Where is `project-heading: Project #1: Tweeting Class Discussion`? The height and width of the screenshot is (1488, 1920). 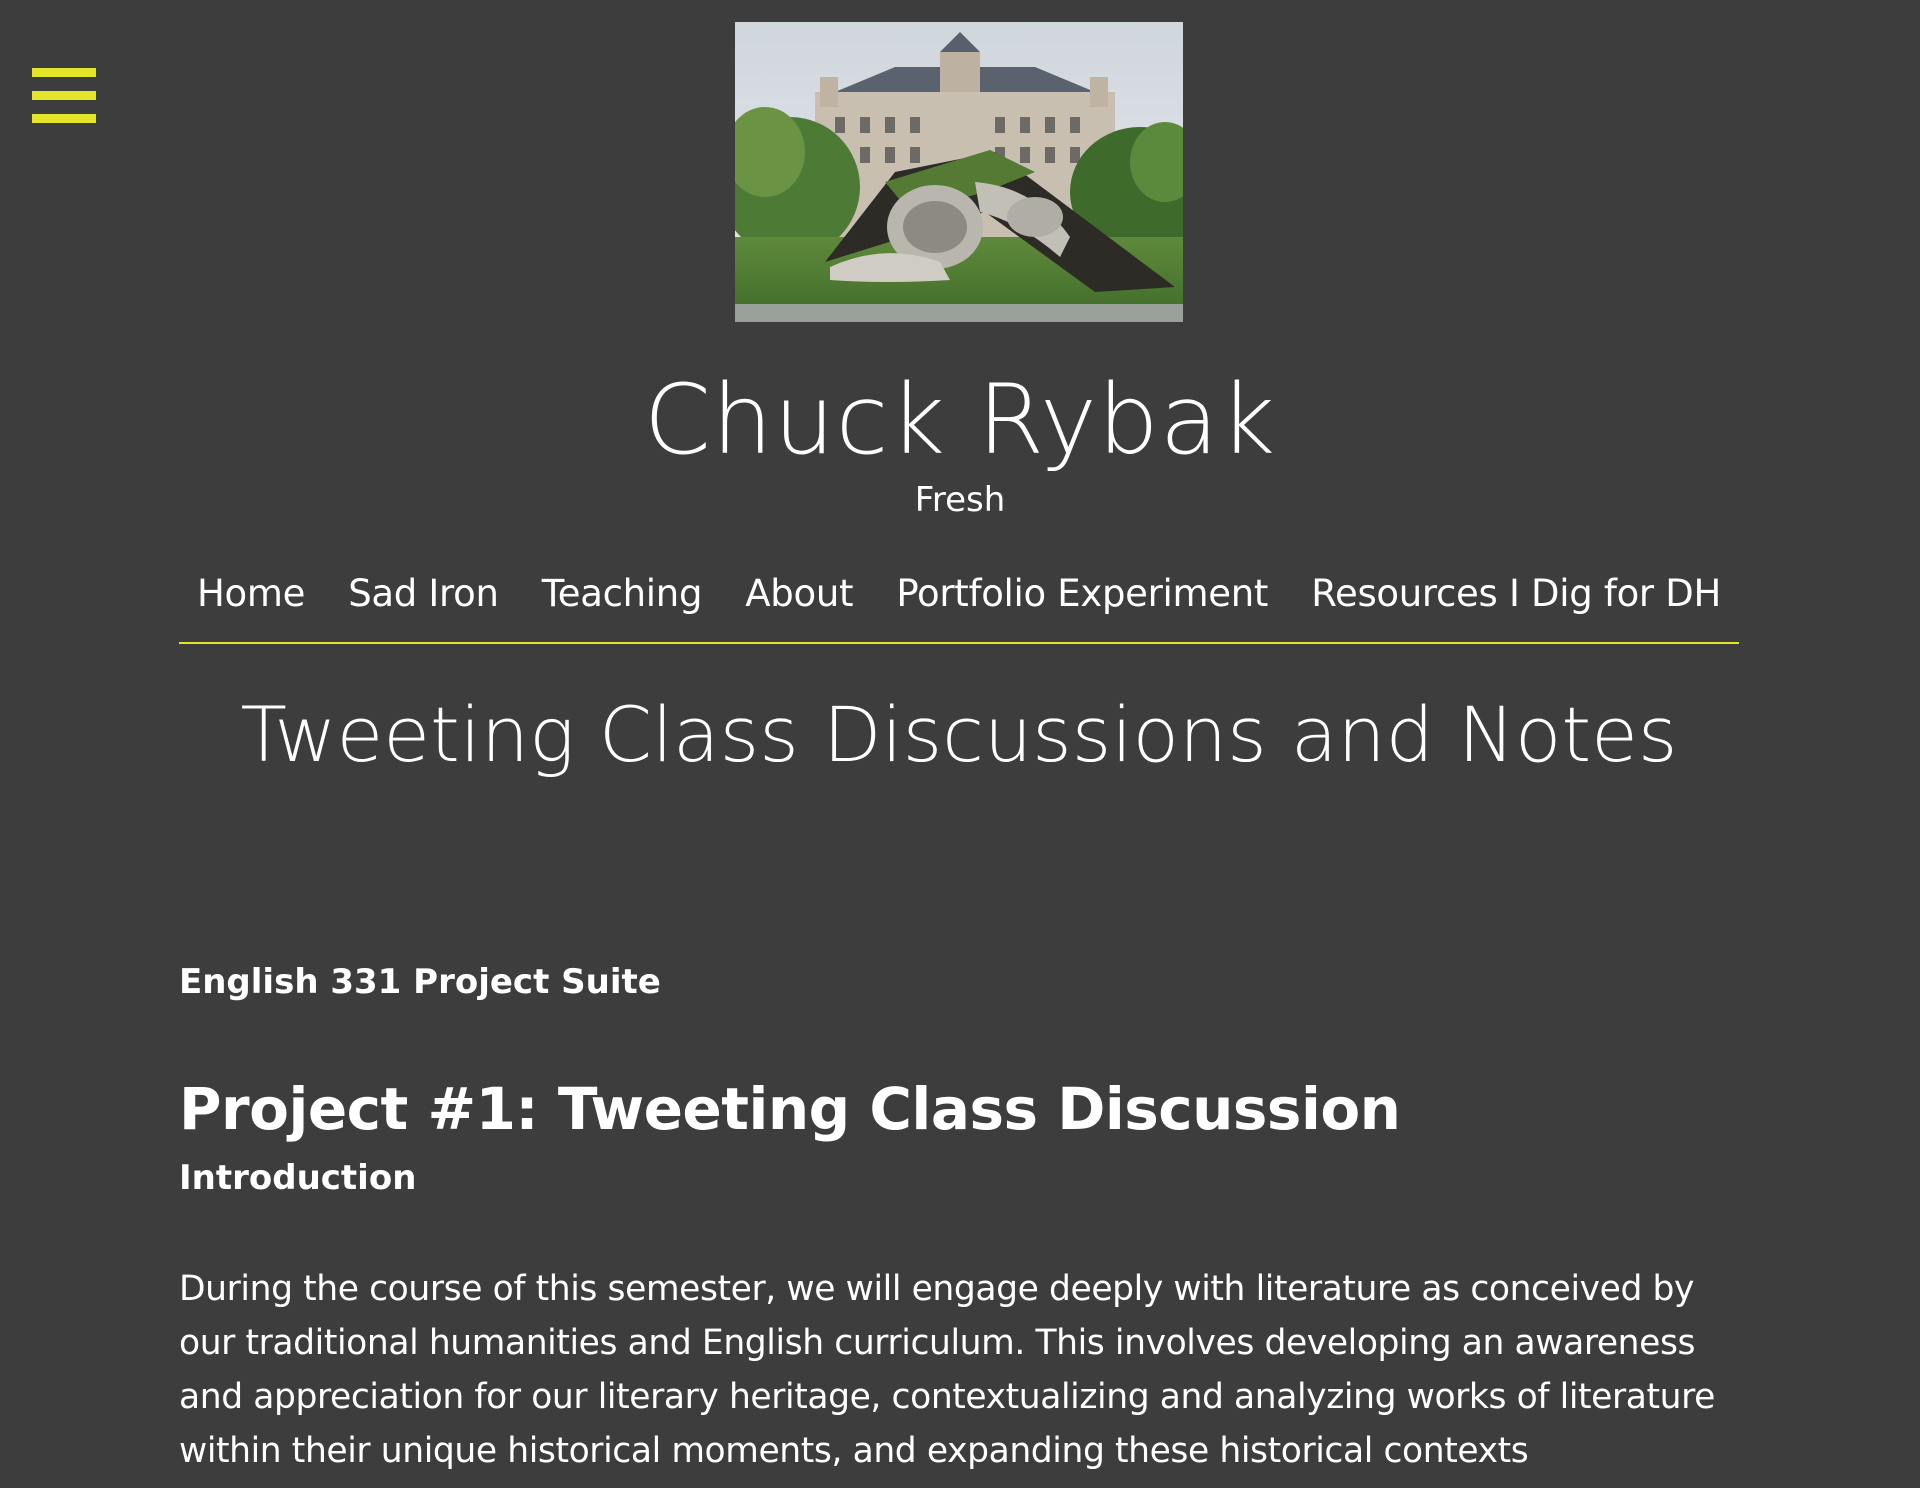 project-heading: Project #1: Tweeting Class Discussion is located at coordinates (790, 1109).